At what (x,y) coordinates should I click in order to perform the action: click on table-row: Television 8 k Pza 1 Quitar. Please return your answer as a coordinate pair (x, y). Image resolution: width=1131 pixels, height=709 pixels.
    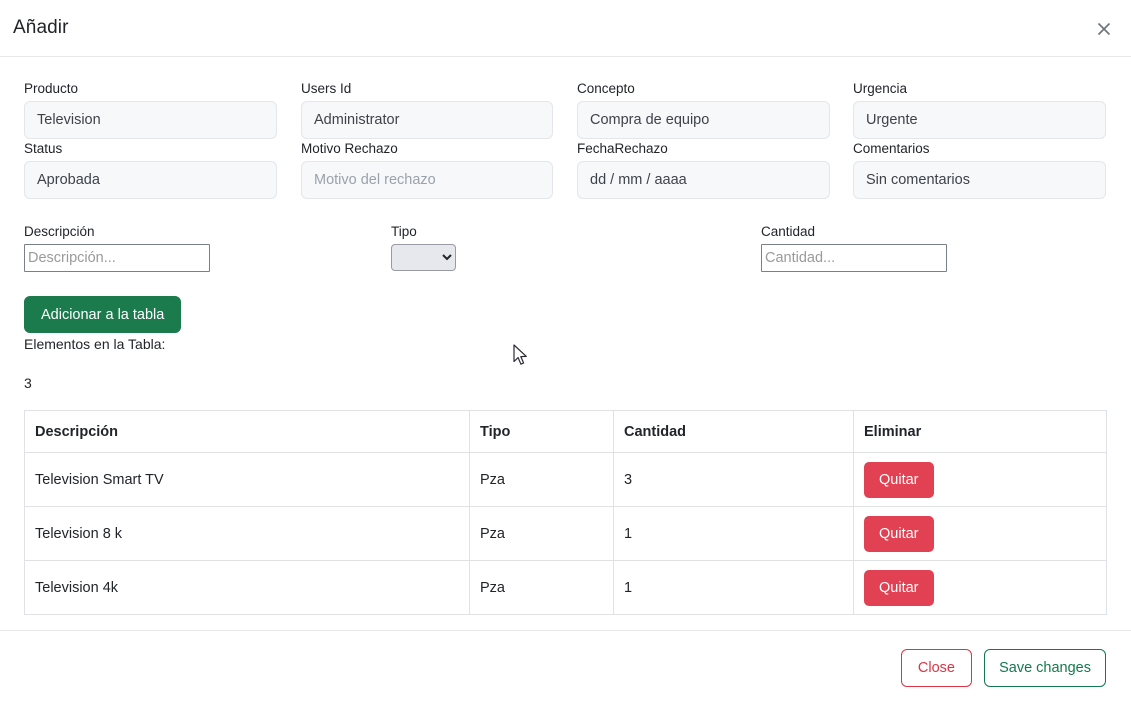
    Looking at the image, I should click on (565, 533).